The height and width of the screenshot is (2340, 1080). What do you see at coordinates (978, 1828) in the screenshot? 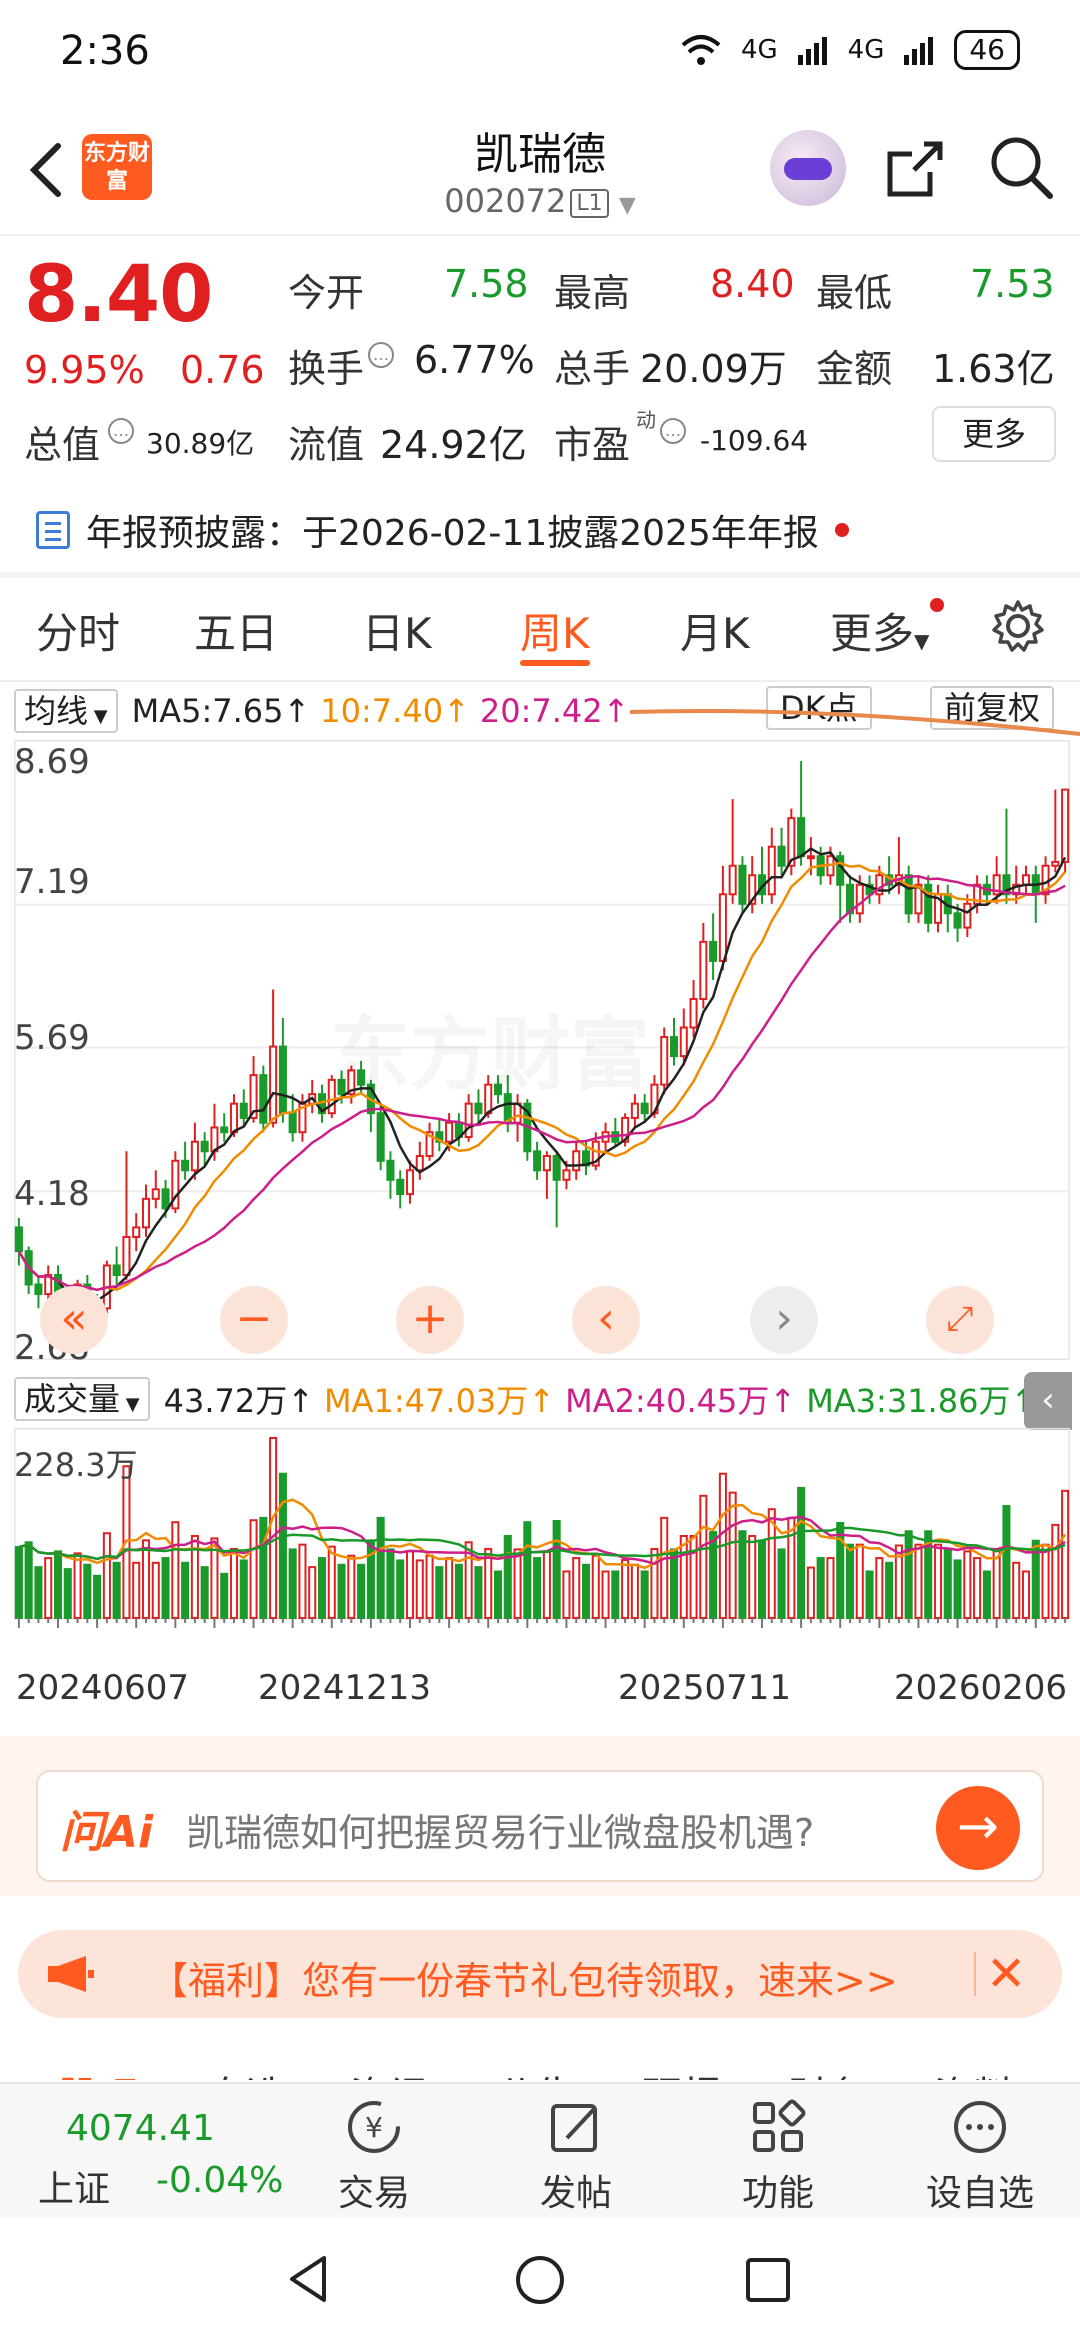
I see `arrow-right-icon: →` at bounding box center [978, 1828].